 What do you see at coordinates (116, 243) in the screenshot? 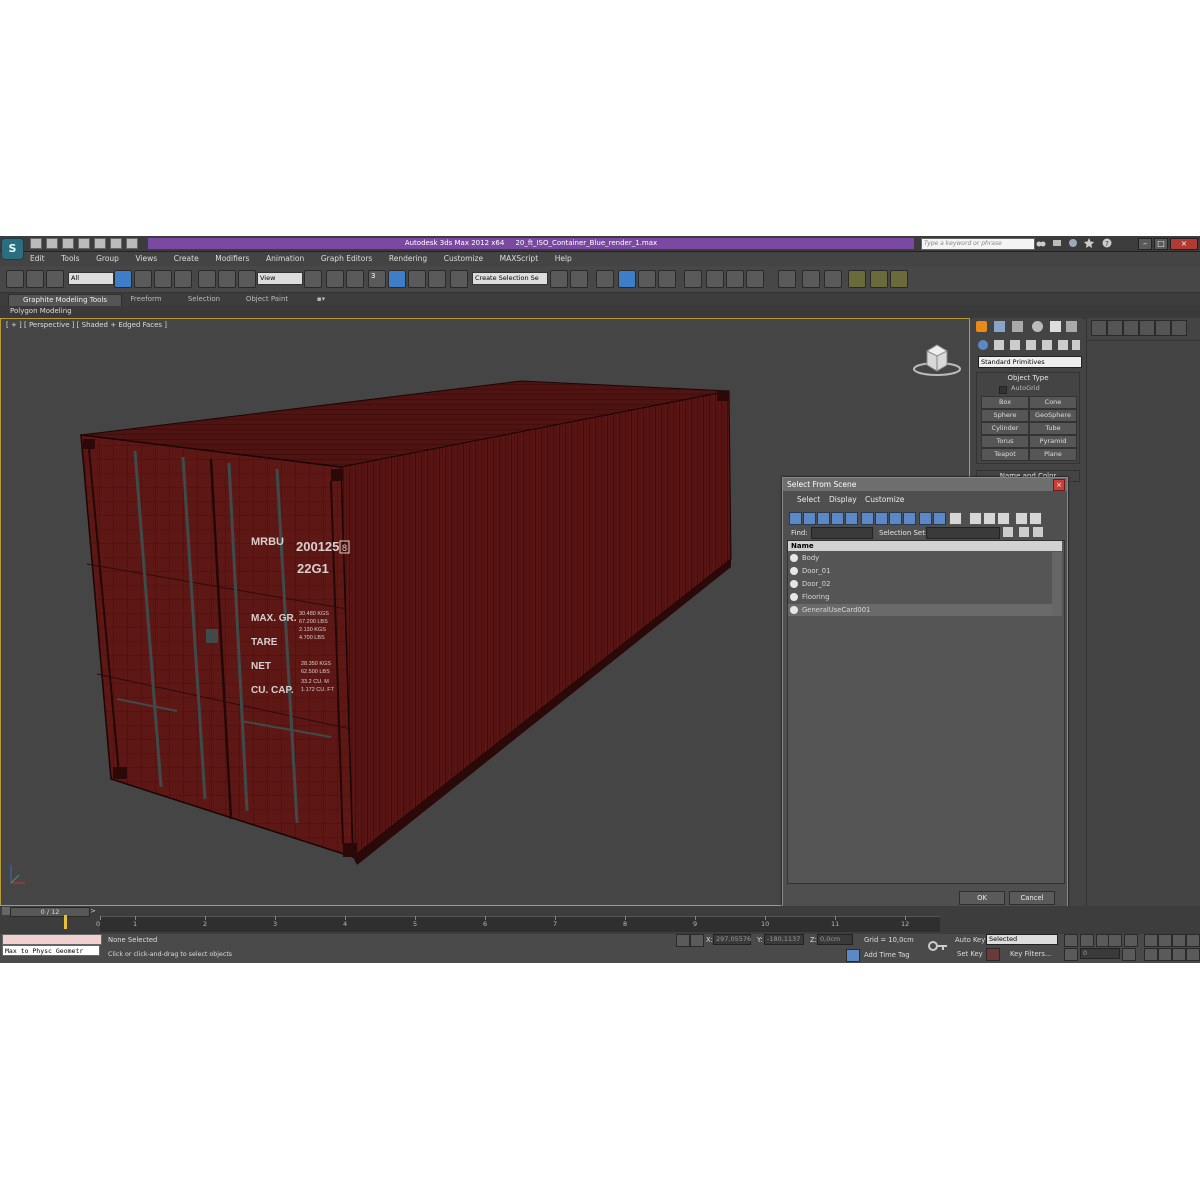
I see `hold-icon` at bounding box center [116, 243].